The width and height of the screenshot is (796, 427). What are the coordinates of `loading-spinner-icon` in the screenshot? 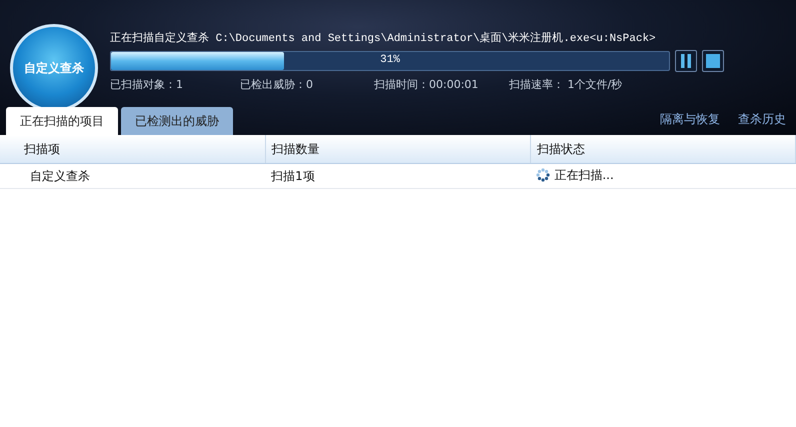 It's located at (543, 175).